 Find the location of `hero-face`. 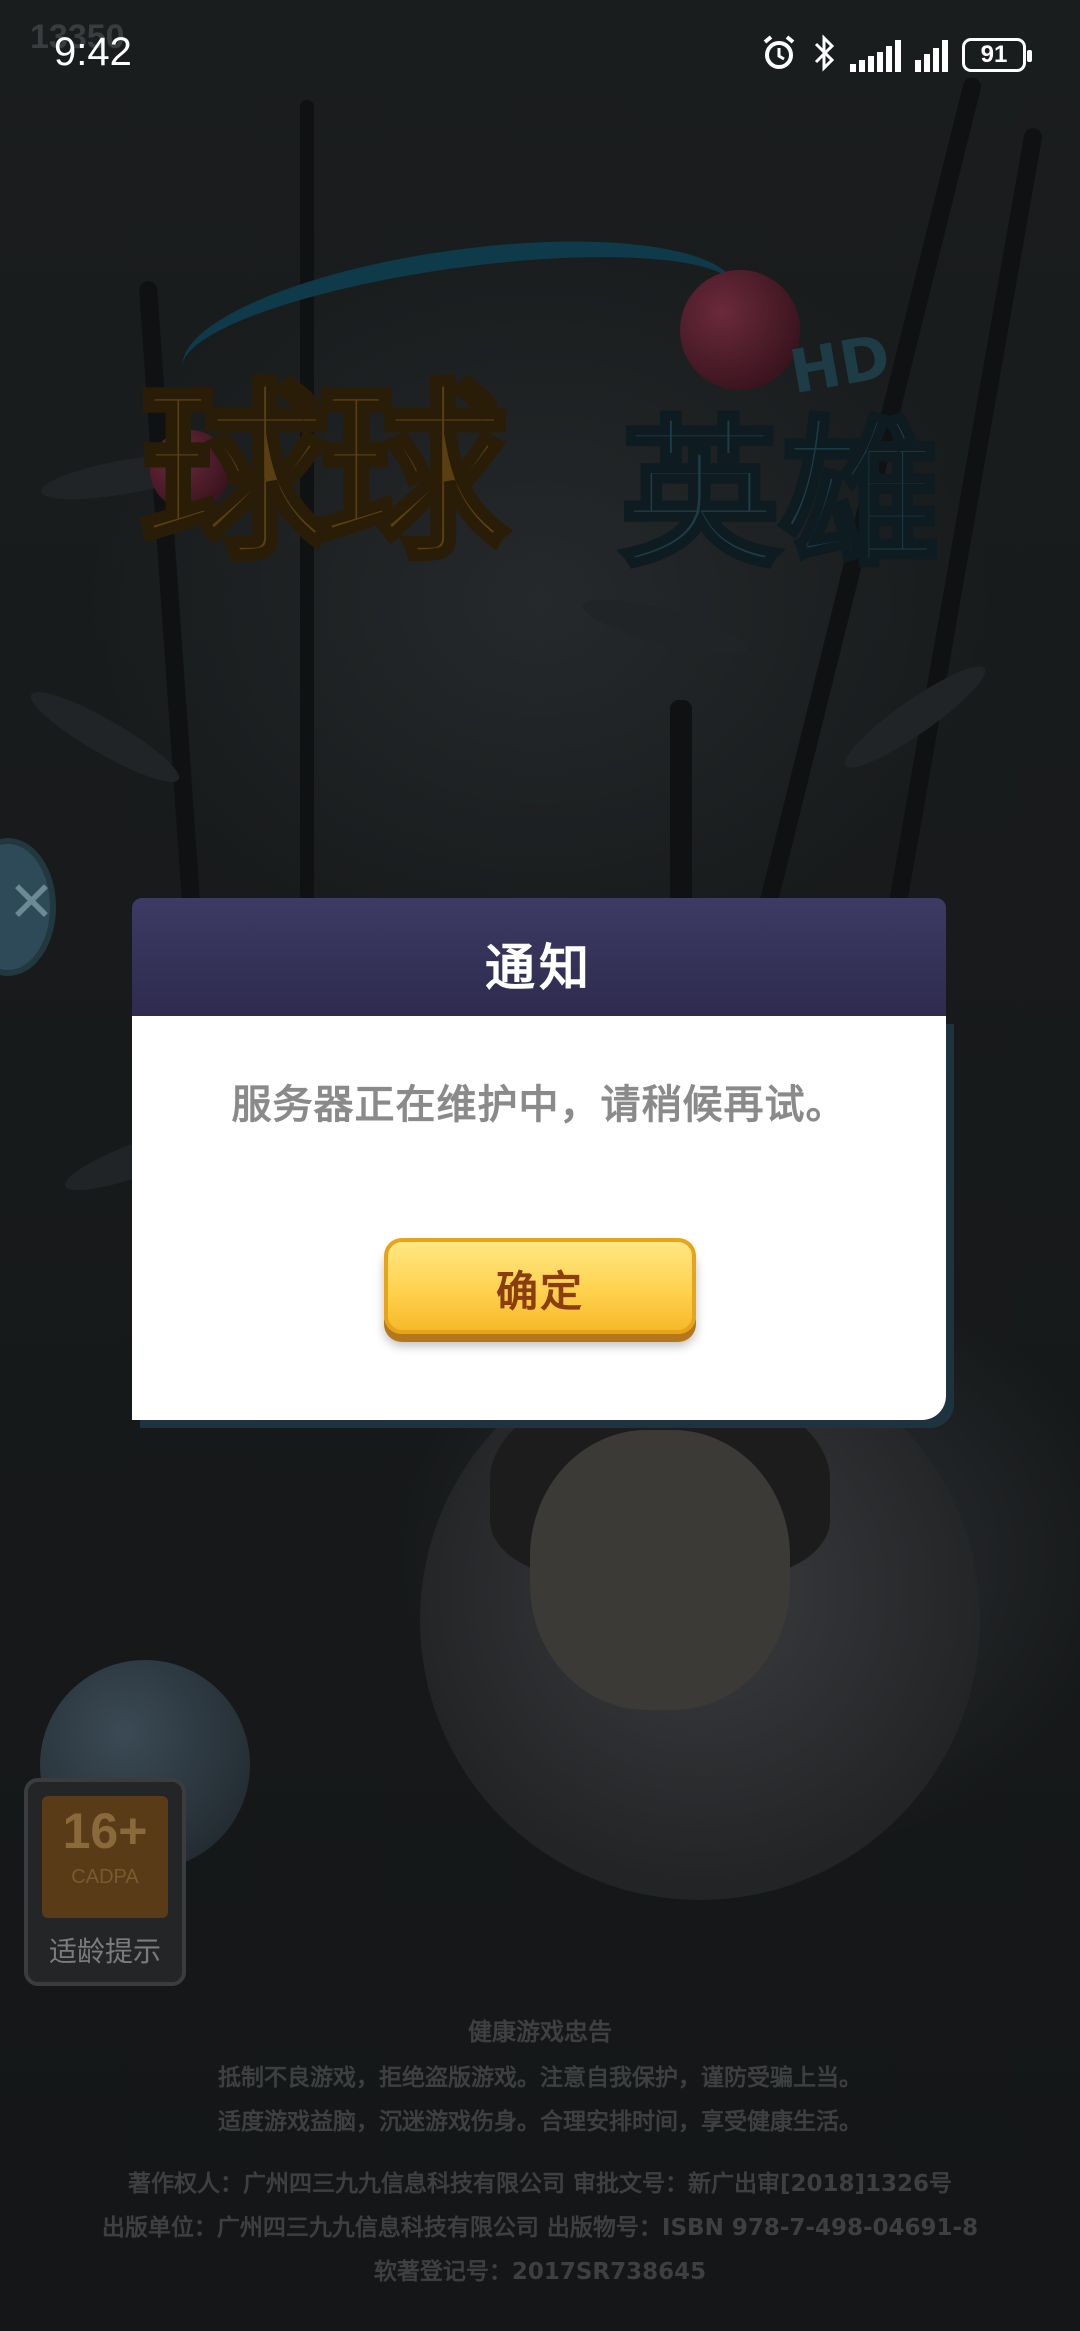

hero-face is located at coordinates (660, 1570).